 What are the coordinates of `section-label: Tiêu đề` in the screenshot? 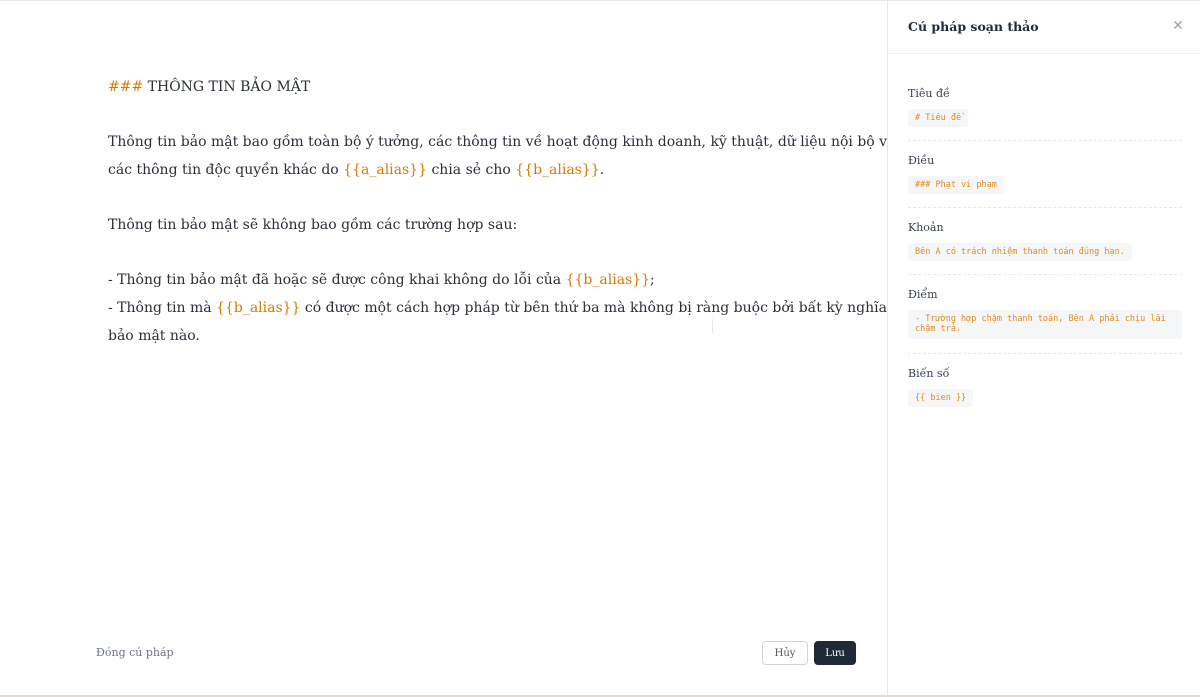 It's located at (929, 93).